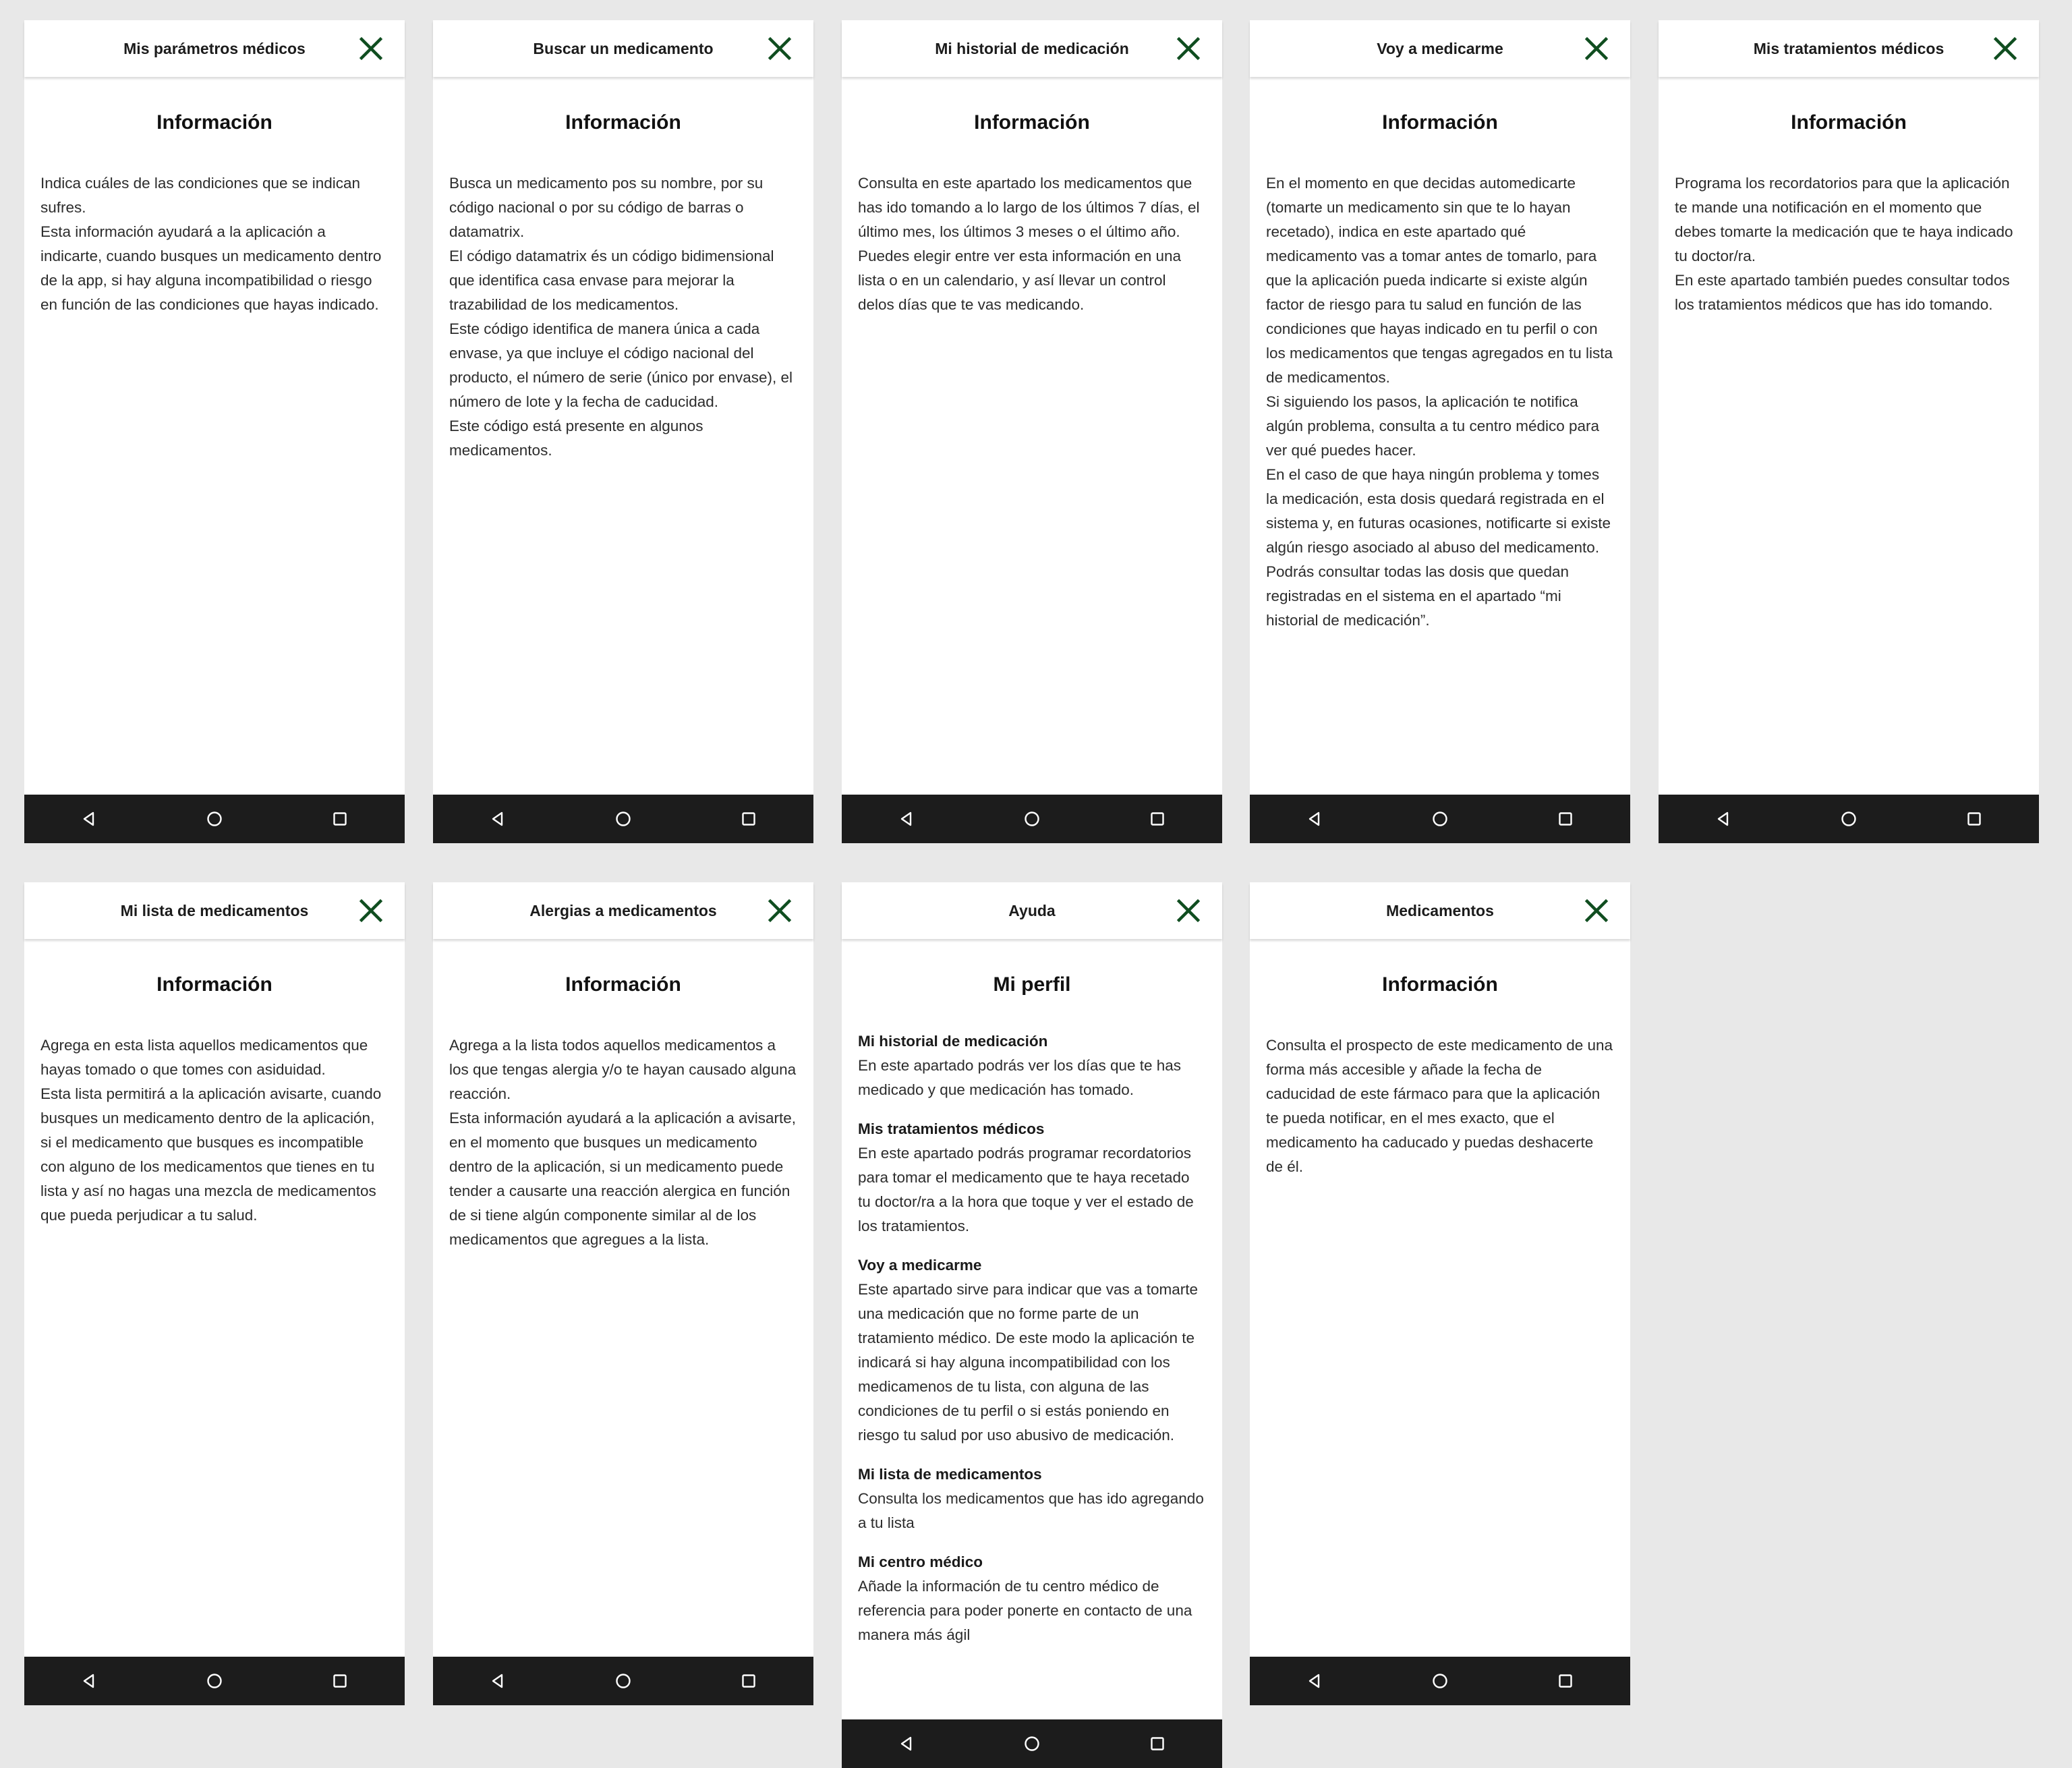  I want to click on screen-header: Ayuda, so click(1032, 911).